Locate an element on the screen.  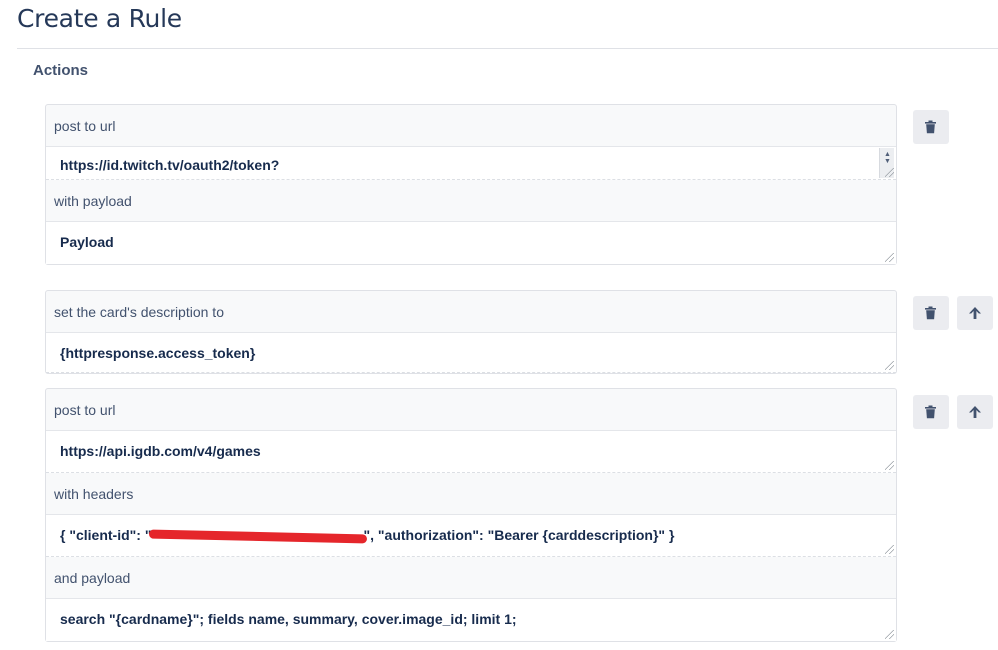
url-input-value: https://id.twitch.tv/oauth2/token? is located at coordinates (170, 165).